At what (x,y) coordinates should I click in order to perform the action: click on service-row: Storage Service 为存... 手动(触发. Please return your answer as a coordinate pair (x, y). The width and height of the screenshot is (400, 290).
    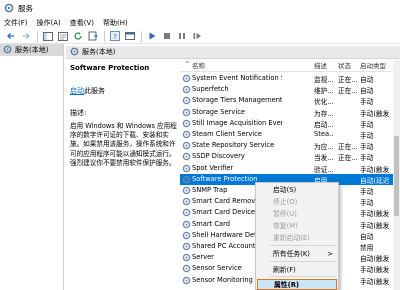
    Looking at the image, I should click on (290, 112).